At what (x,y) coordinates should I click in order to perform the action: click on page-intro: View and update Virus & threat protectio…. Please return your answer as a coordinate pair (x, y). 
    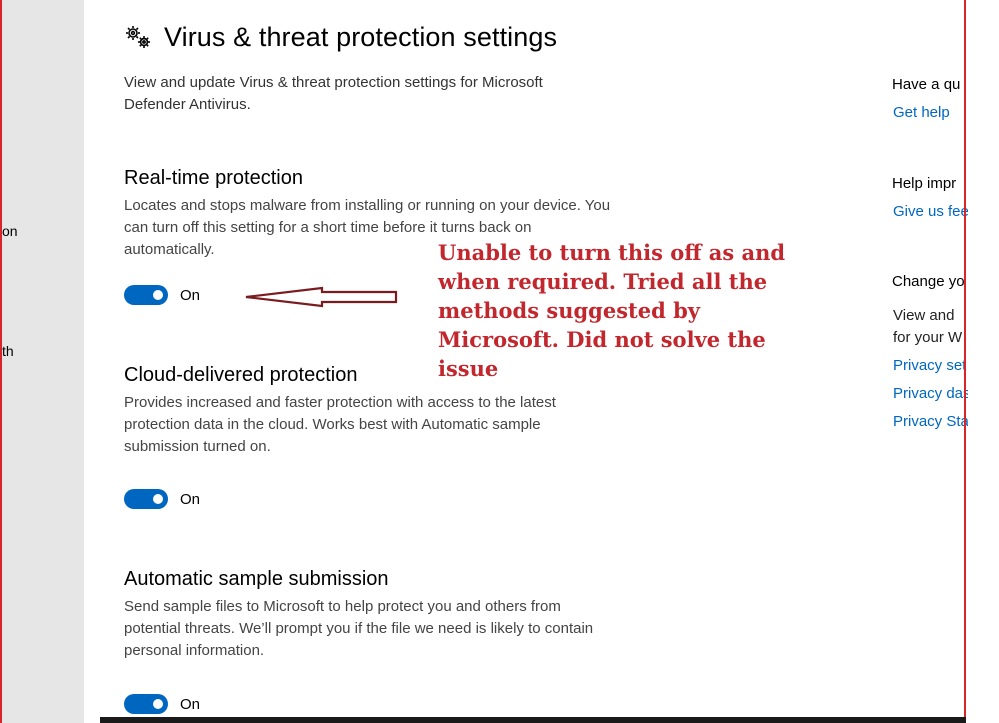
    Looking at the image, I should click on (333, 93).